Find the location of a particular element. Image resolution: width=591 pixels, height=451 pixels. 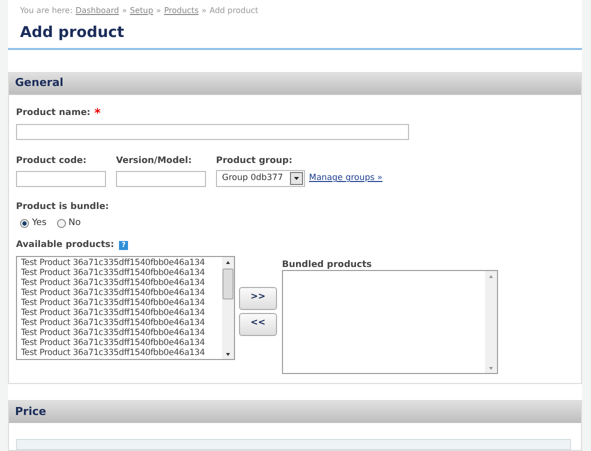

section-title: Price is located at coordinates (30, 412).